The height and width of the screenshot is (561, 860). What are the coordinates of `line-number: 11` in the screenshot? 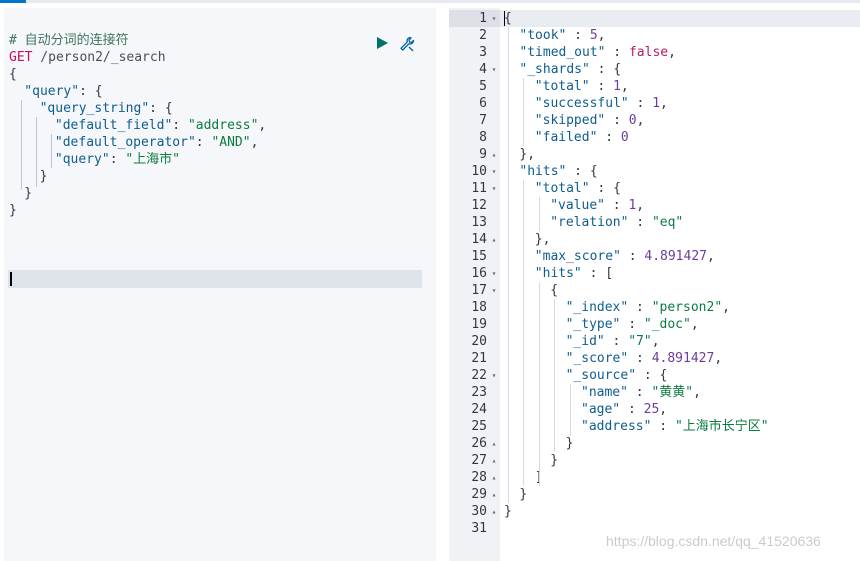 It's located at (479, 188).